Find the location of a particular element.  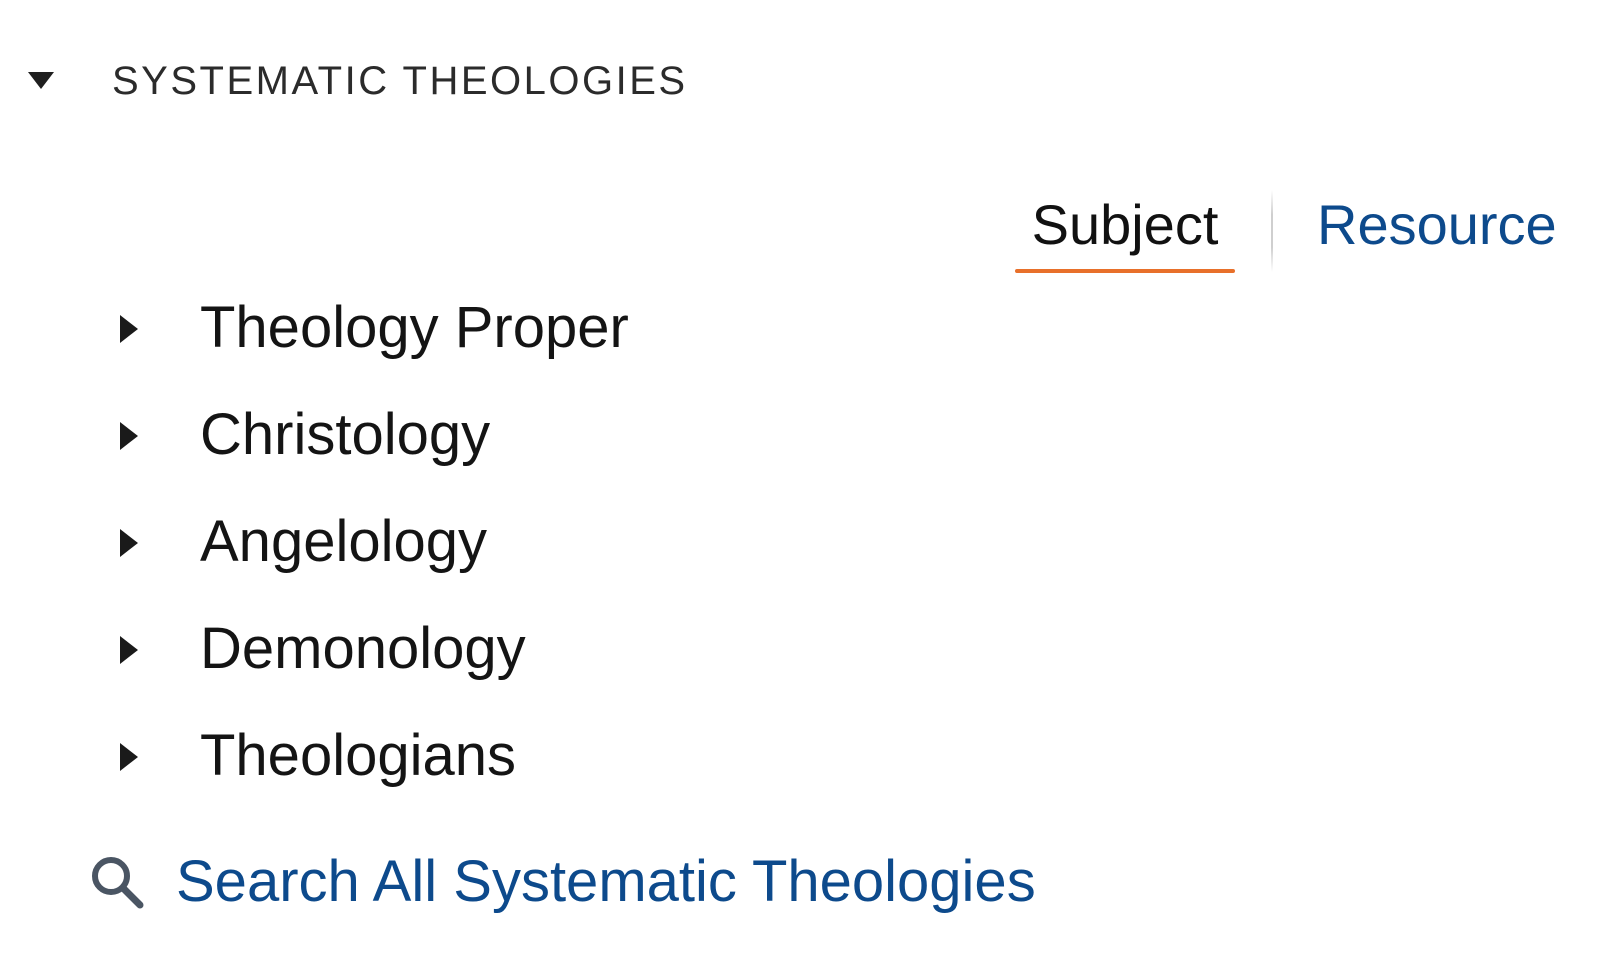

subject-item-label: Angelology is located at coordinates (343, 541).